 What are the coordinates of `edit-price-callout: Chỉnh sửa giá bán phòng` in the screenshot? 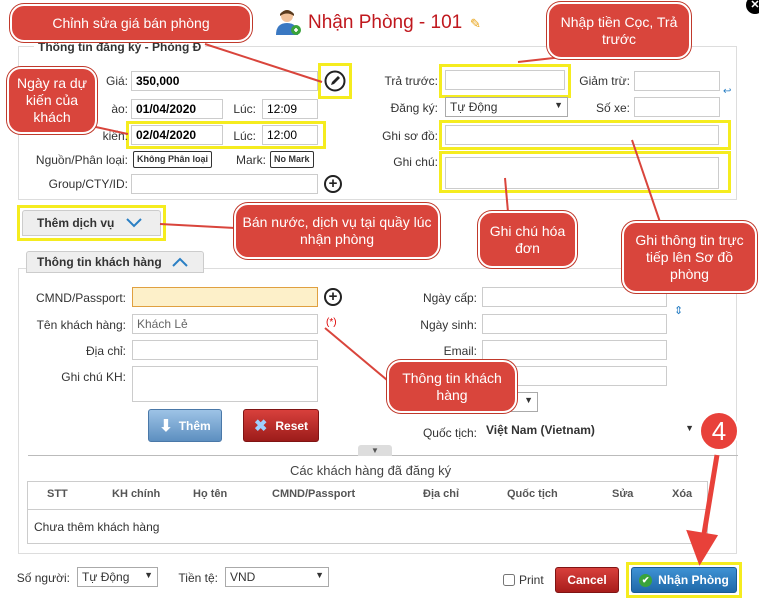 It's located at (131, 23).